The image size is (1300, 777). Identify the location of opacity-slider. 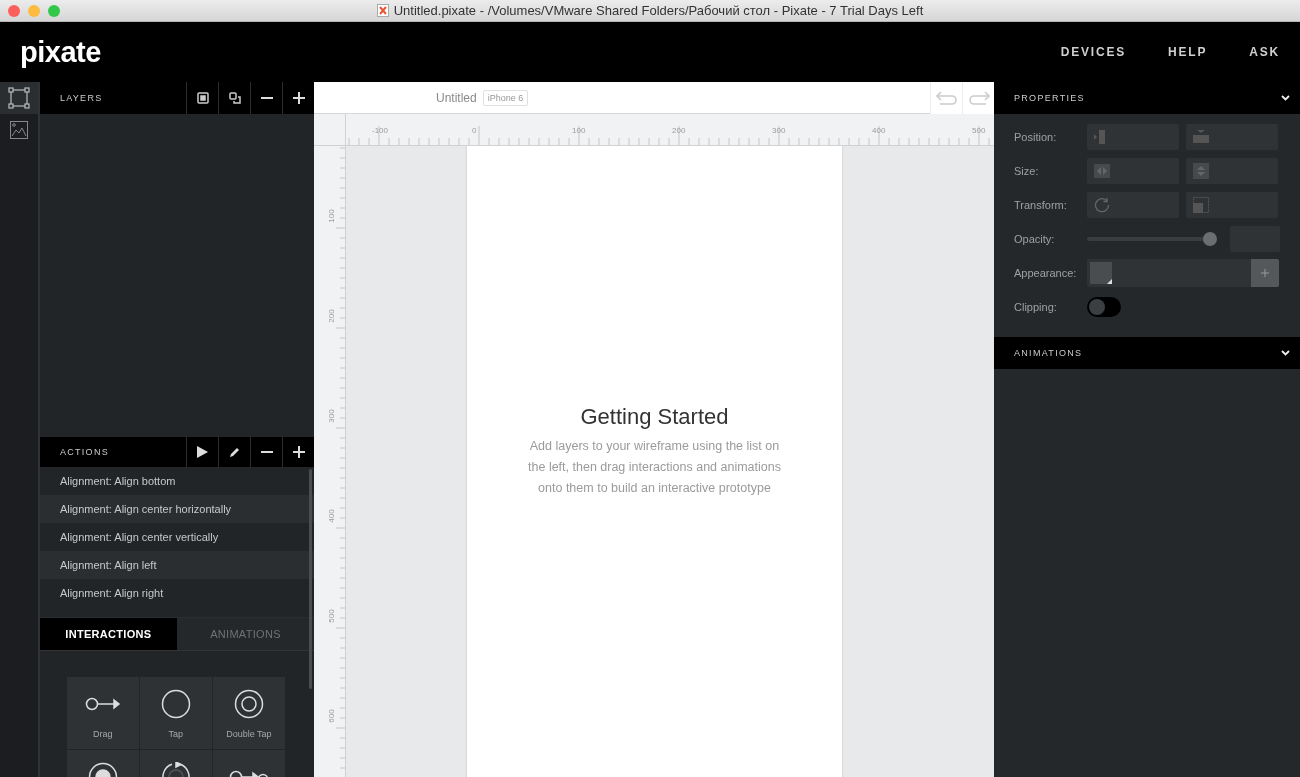
(1151, 239).